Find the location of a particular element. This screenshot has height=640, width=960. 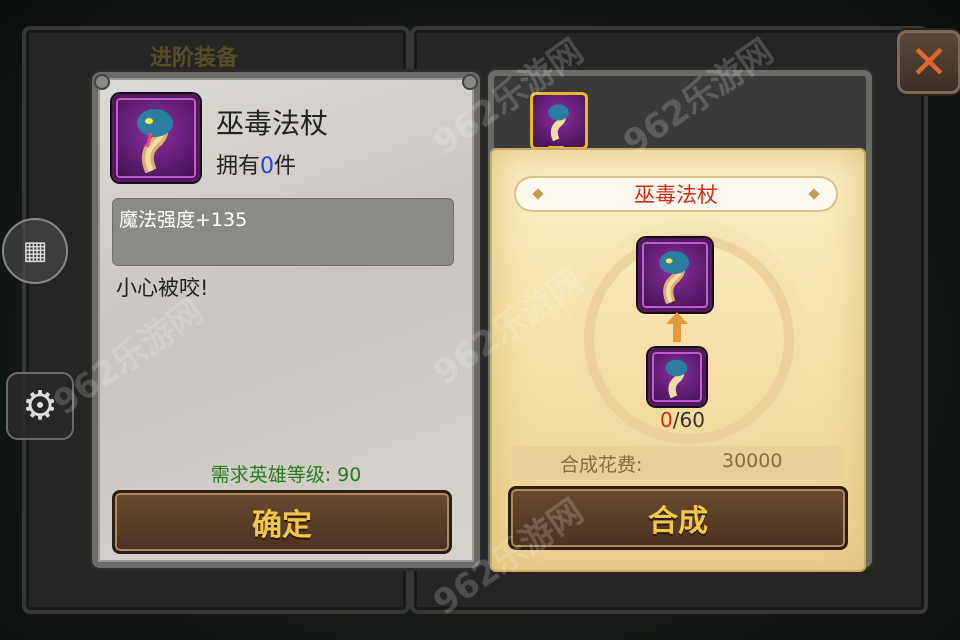

stat-text: 魔法强度+135 is located at coordinates (183, 220).